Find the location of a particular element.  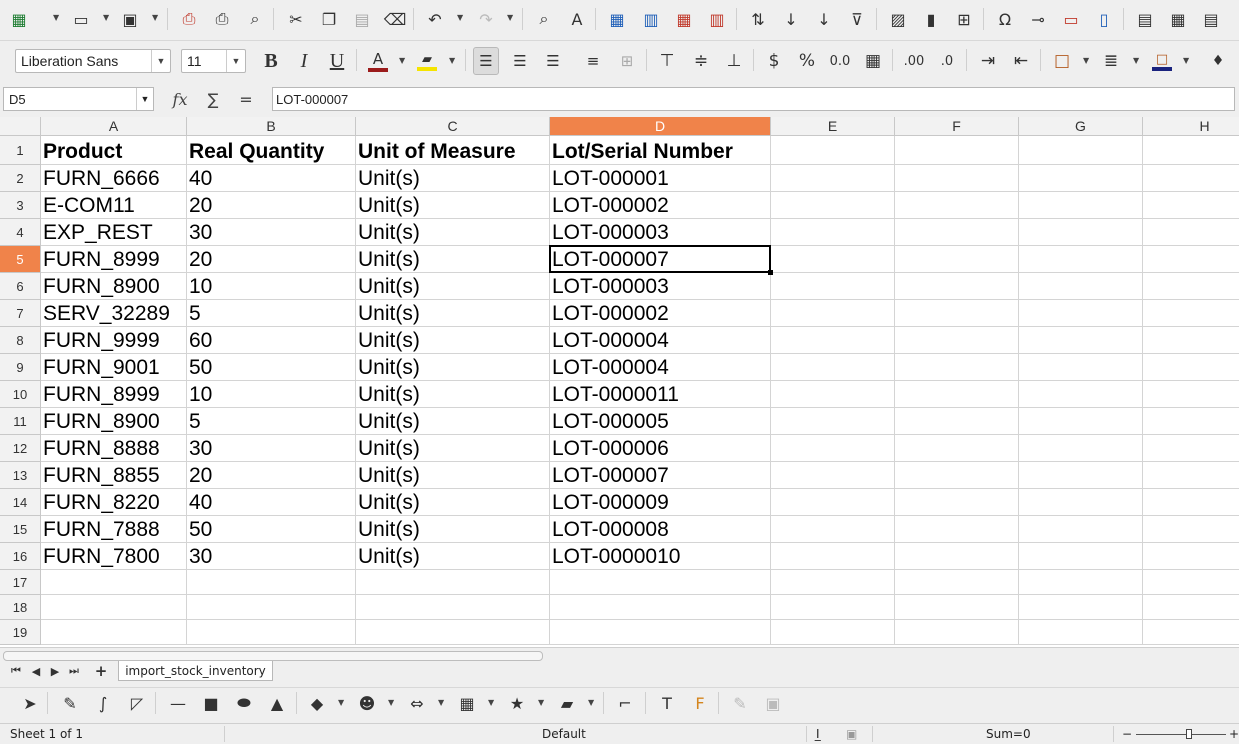

row-header-19: 19 is located at coordinates (20, 632).